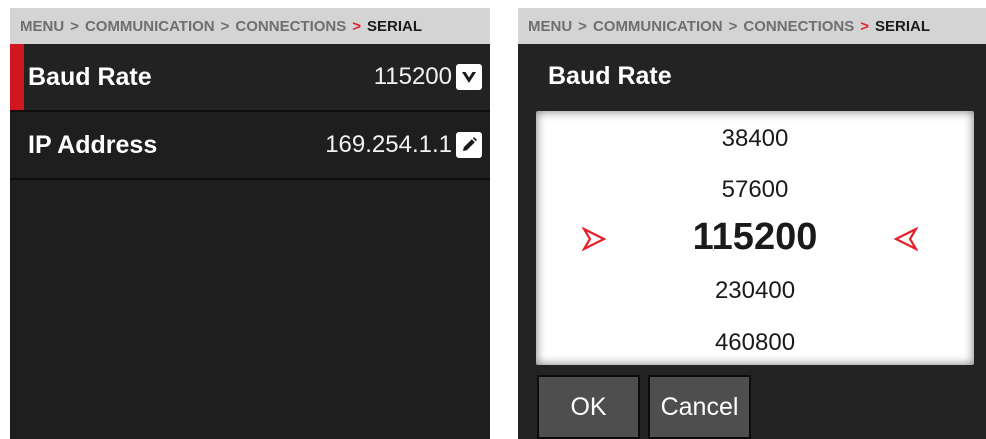 Image resolution: width=986 pixels, height=439 pixels. I want to click on picker-option: 460800, so click(755, 343).